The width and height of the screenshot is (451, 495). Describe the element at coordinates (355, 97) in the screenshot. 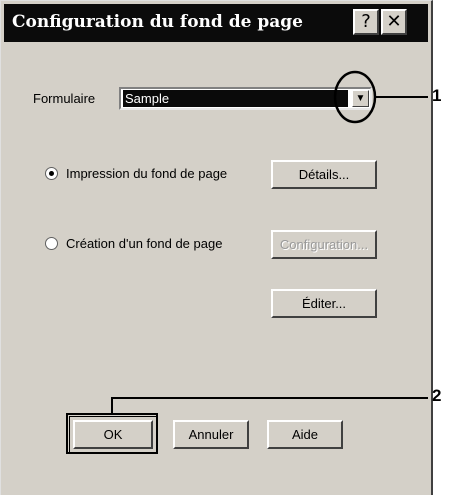

I see `callout-circle` at that location.